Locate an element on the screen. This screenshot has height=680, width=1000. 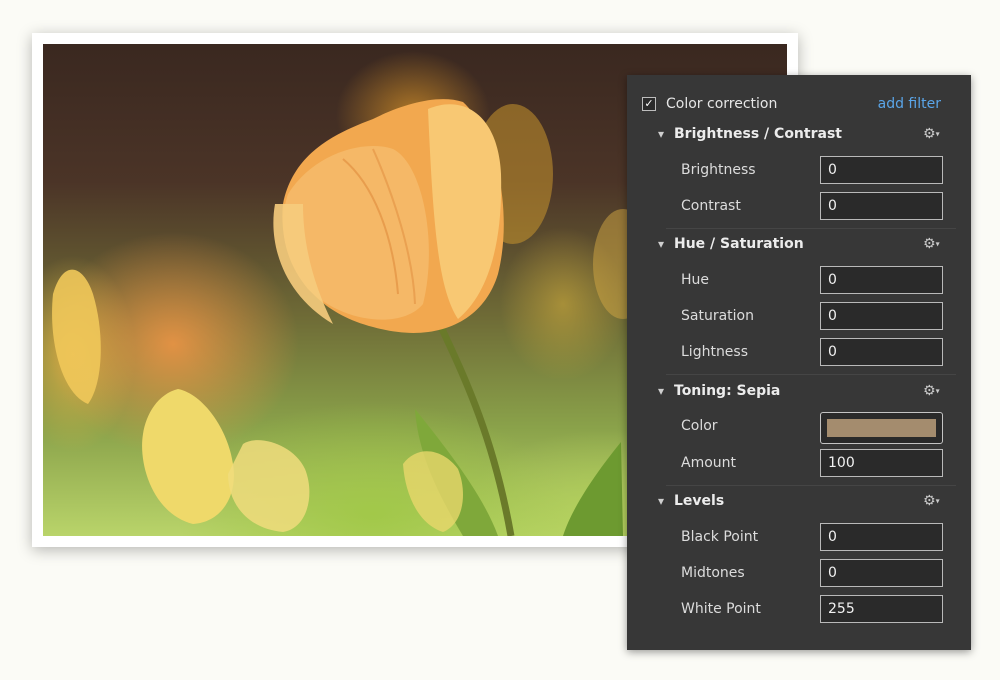
row-white-point: White Point 255 is located at coordinates (799, 609).